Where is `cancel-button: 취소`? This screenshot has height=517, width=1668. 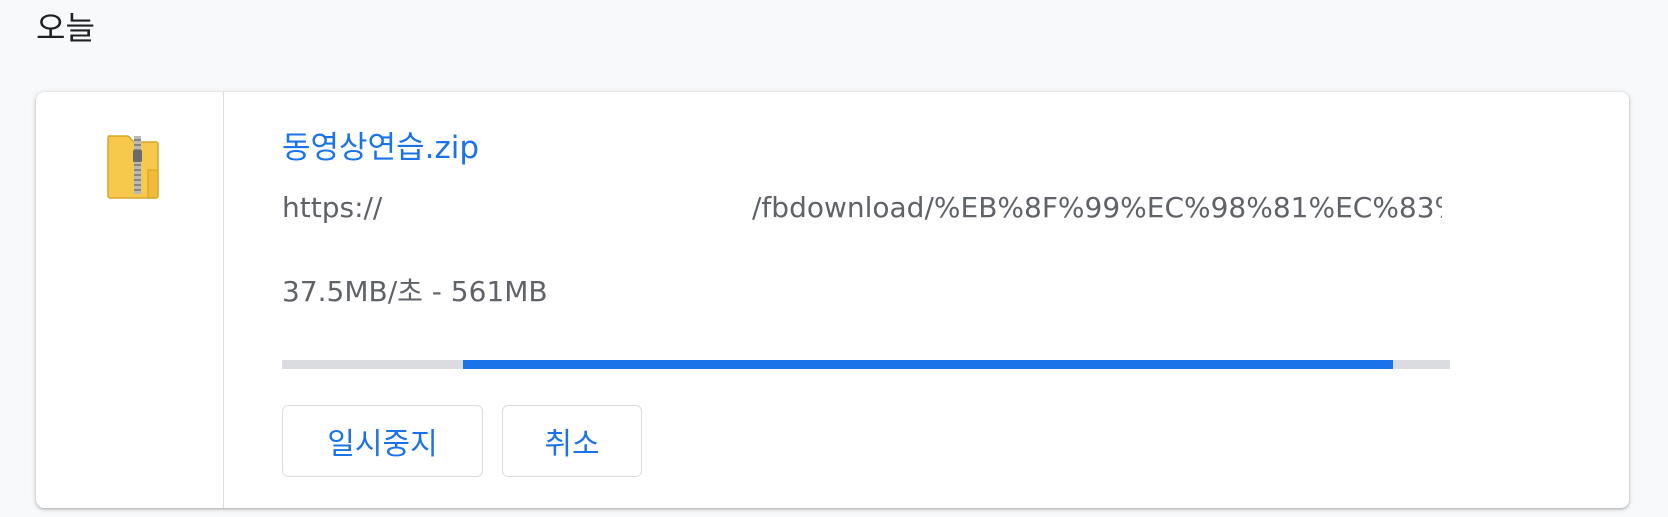 cancel-button: 취소 is located at coordinates (572, 441).